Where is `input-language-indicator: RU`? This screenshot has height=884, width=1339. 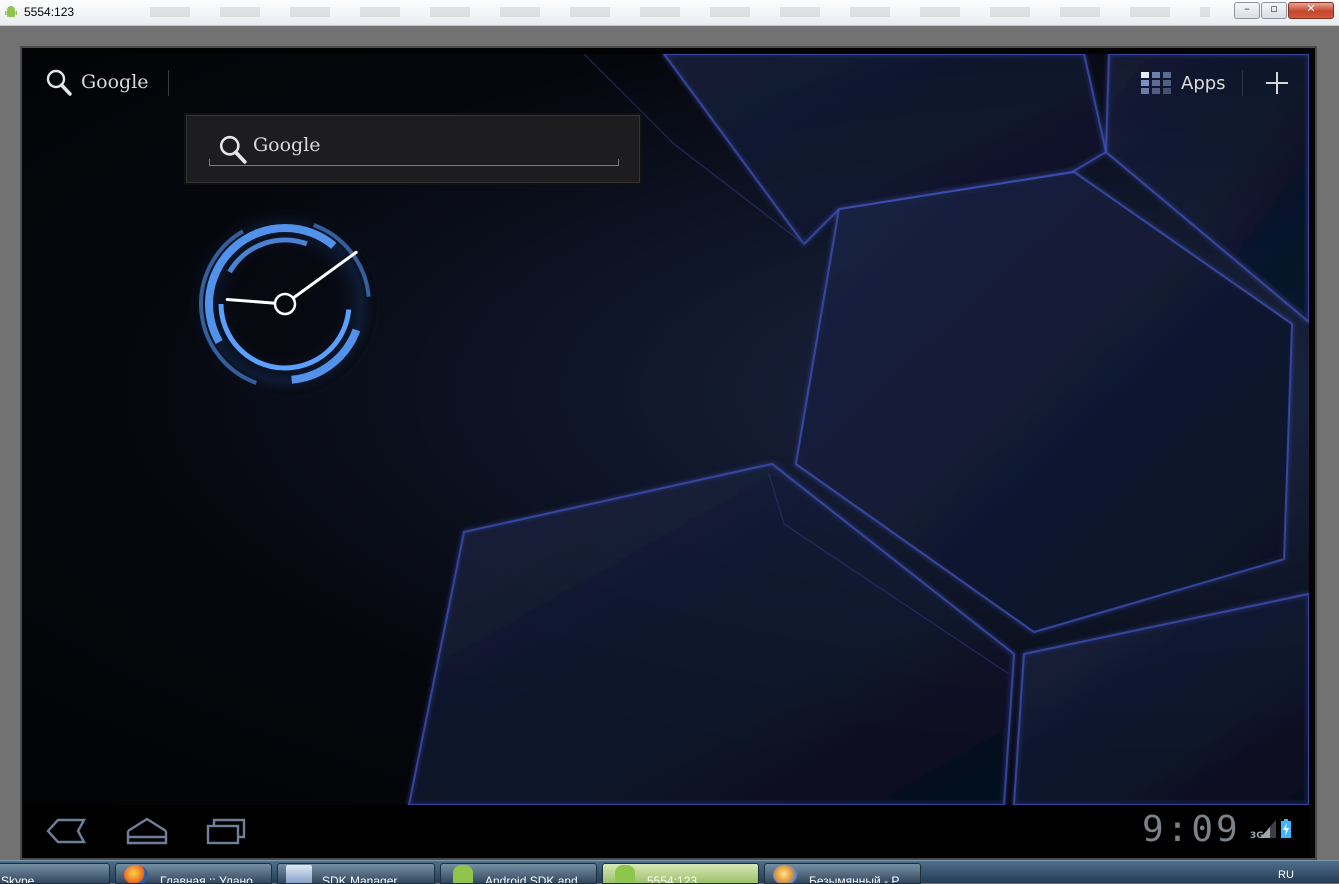
input-language-indicator: RU is located at coordinates (1286, 875).